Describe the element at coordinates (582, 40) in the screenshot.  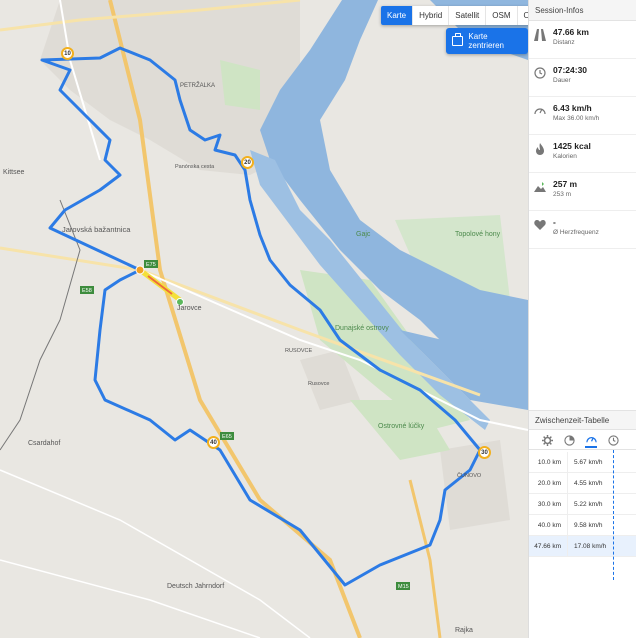
I see `stat-distance: 47.66 km Distanz` at that location.